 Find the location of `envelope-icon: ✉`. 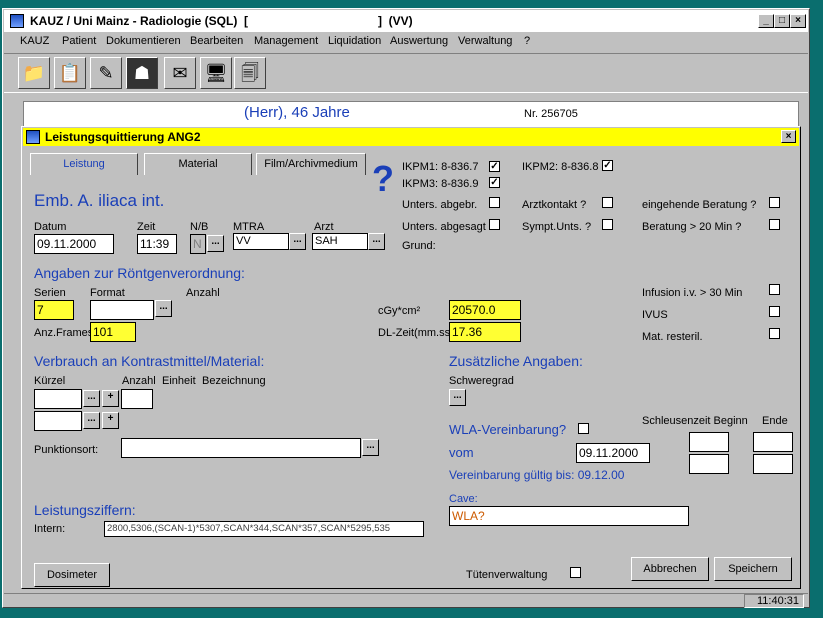

envelope-icon: ✉ is located at coordinates (180, 73).